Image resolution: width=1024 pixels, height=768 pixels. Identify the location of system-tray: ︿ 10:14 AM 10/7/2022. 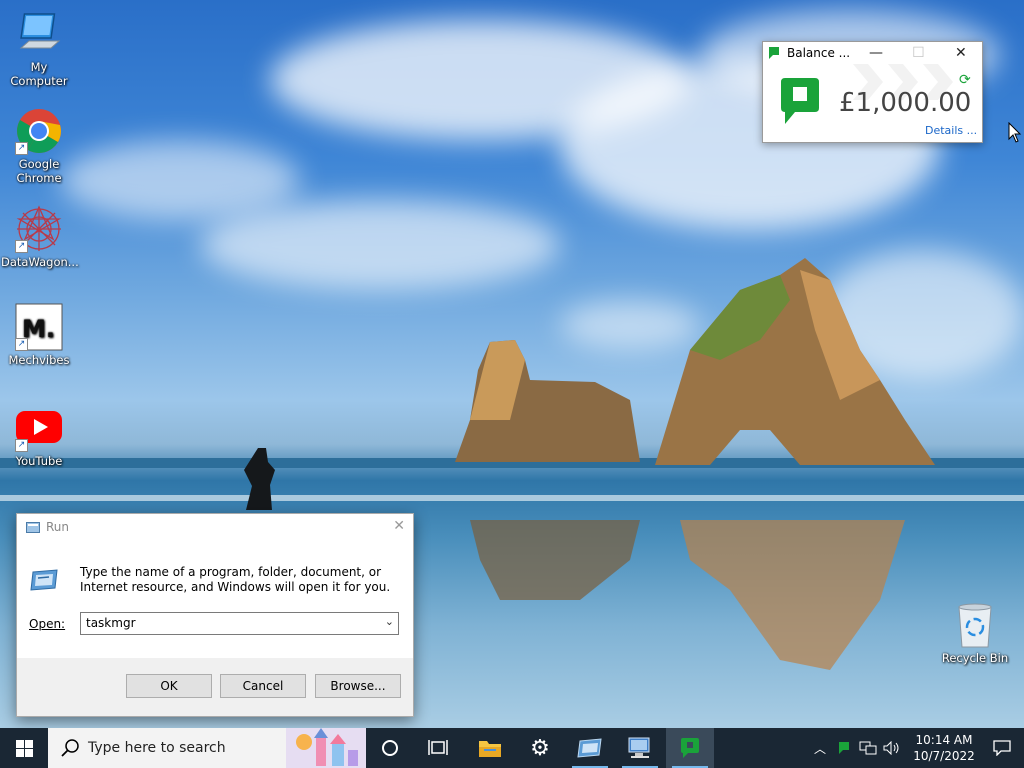
(916, 748).